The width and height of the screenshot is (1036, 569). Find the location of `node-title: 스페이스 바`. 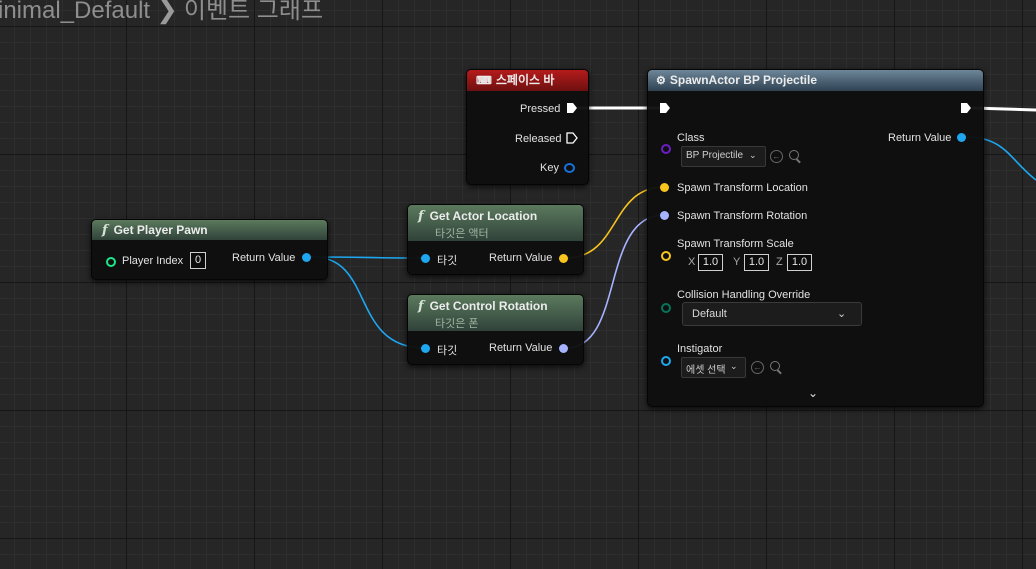

node-title: 스페이스 바 is located at coordinates (525, 80).